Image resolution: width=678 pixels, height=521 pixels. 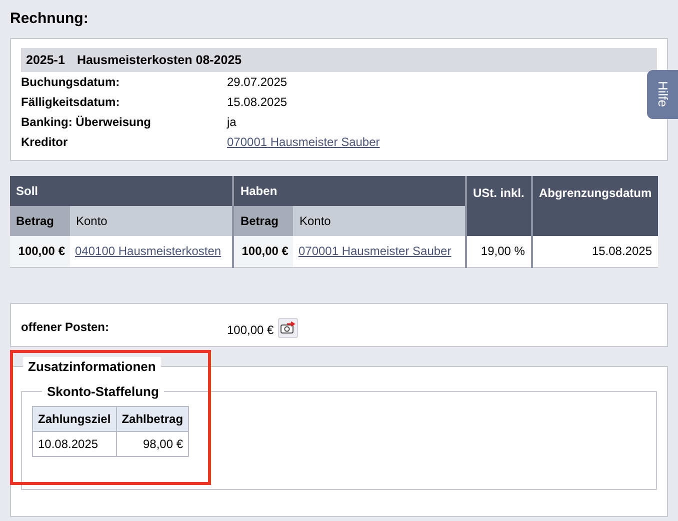 I want to click on field-value: ja, so click(x=231, y=122).